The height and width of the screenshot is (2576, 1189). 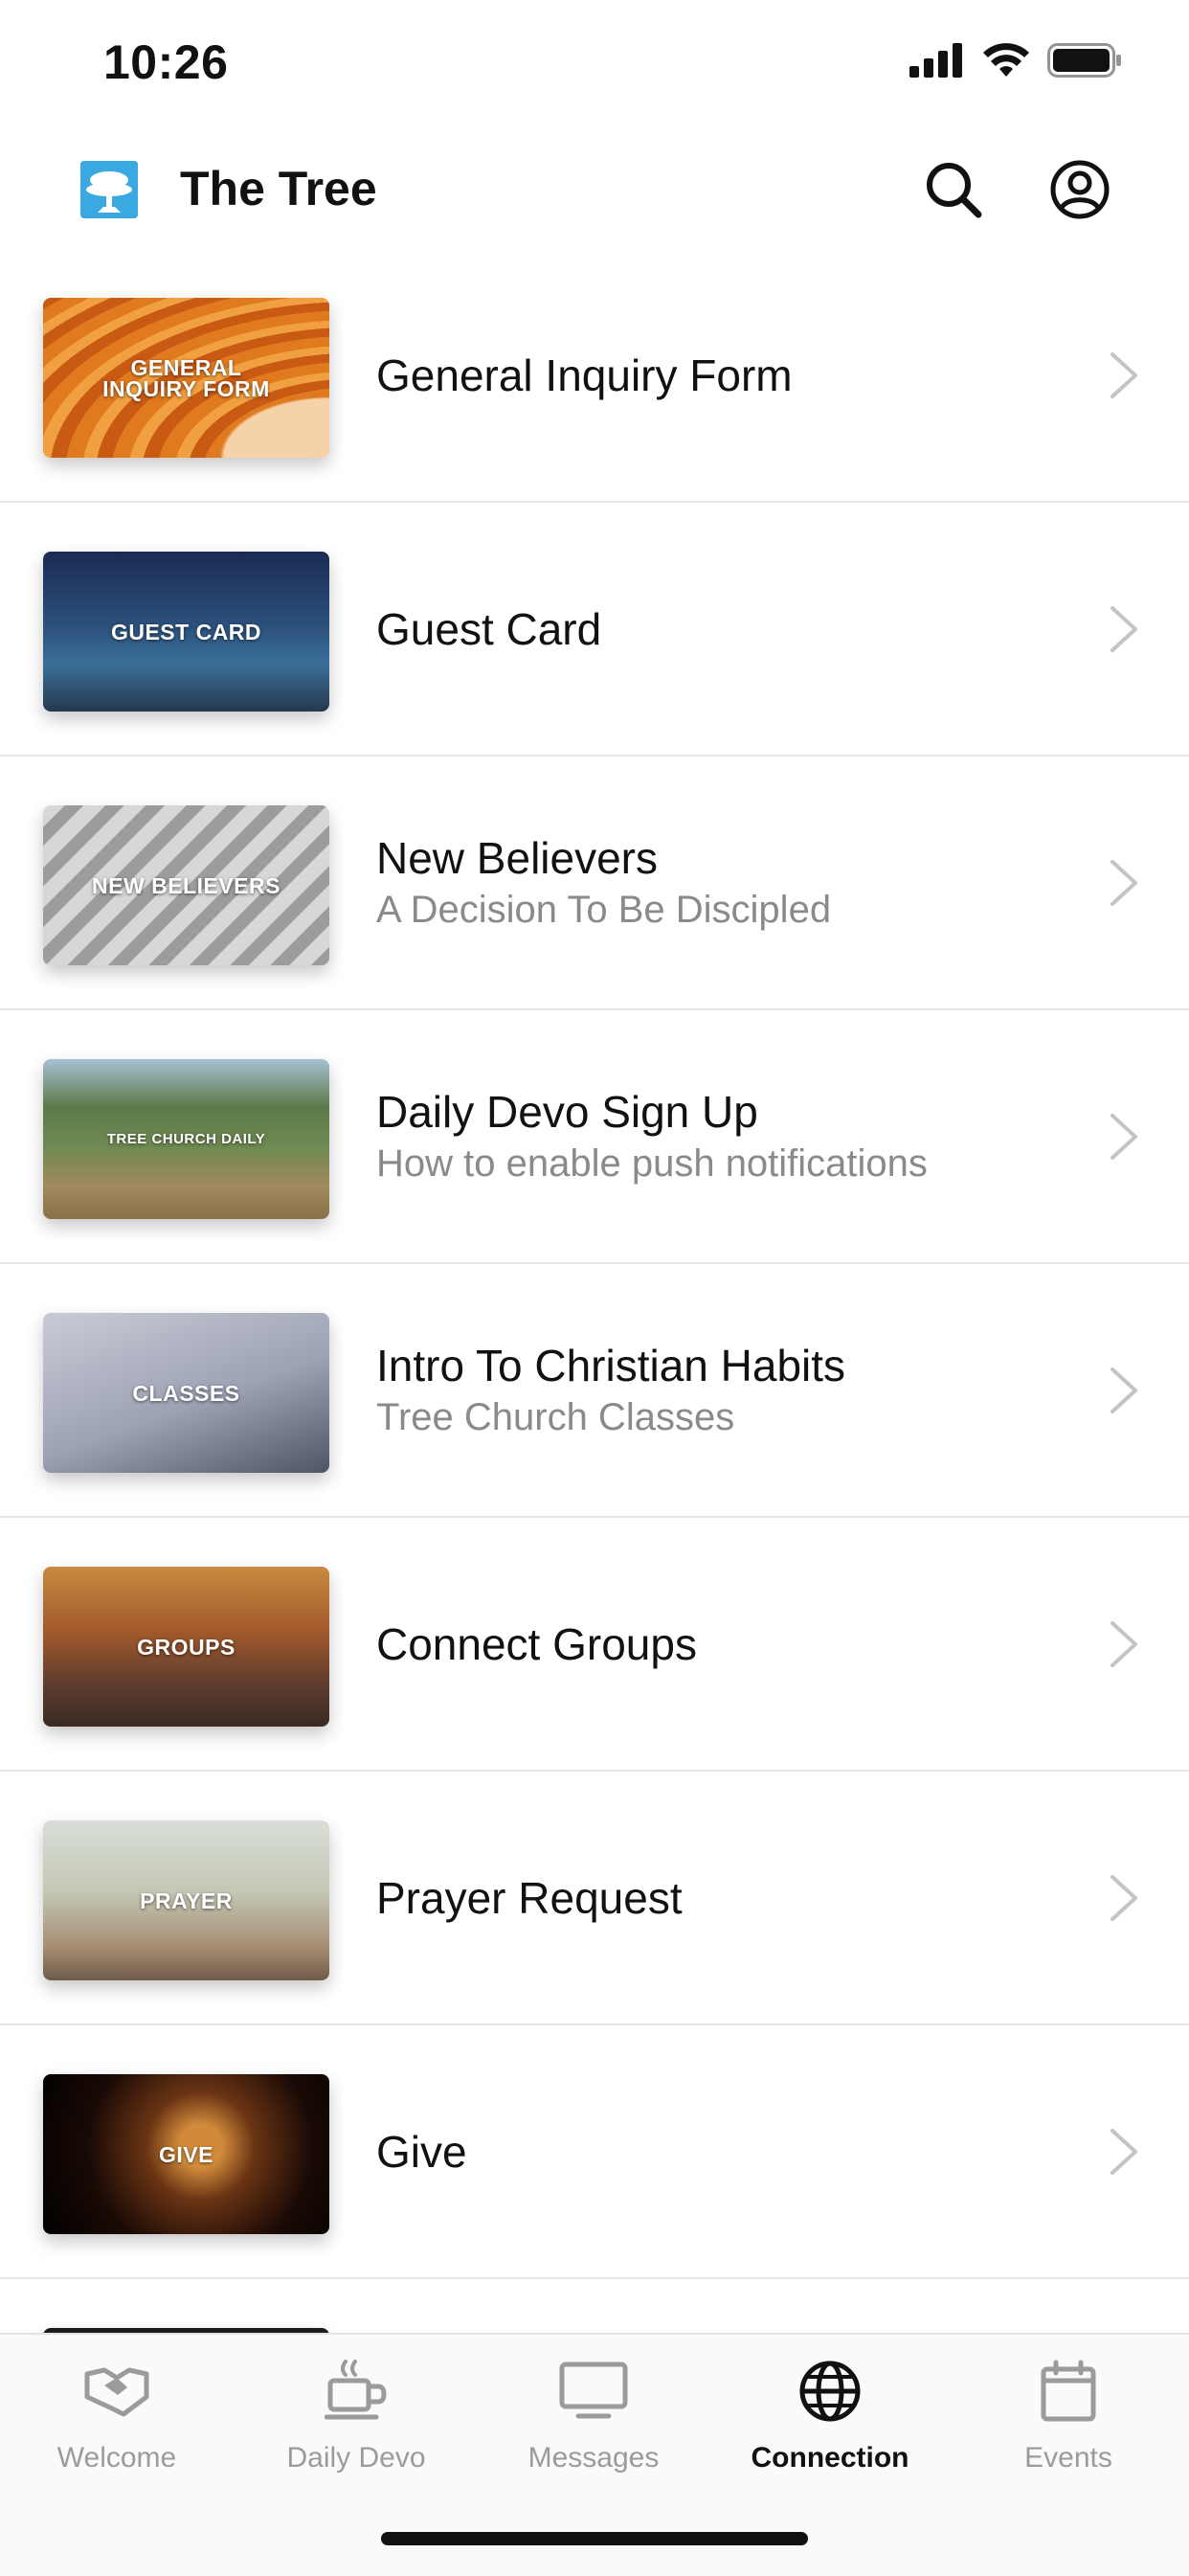 What do you see at coordinates (116, 2458) in the screenshot?
I see `tab-label: Welcome` at bounding box center [116, 2458].